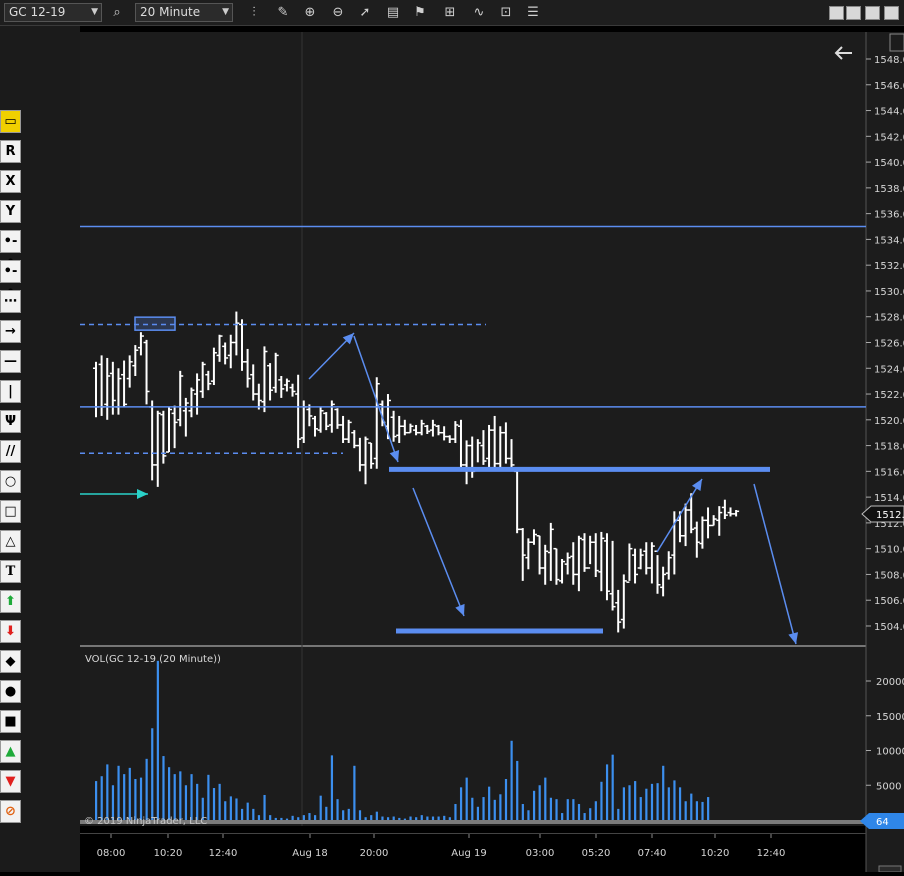 This screenshot has width=904, height=876. What do you see at coordinates (310, 13) in the screenshot?
I see `zoom-in-icon: ⊕` at bounding box center [310, 13].